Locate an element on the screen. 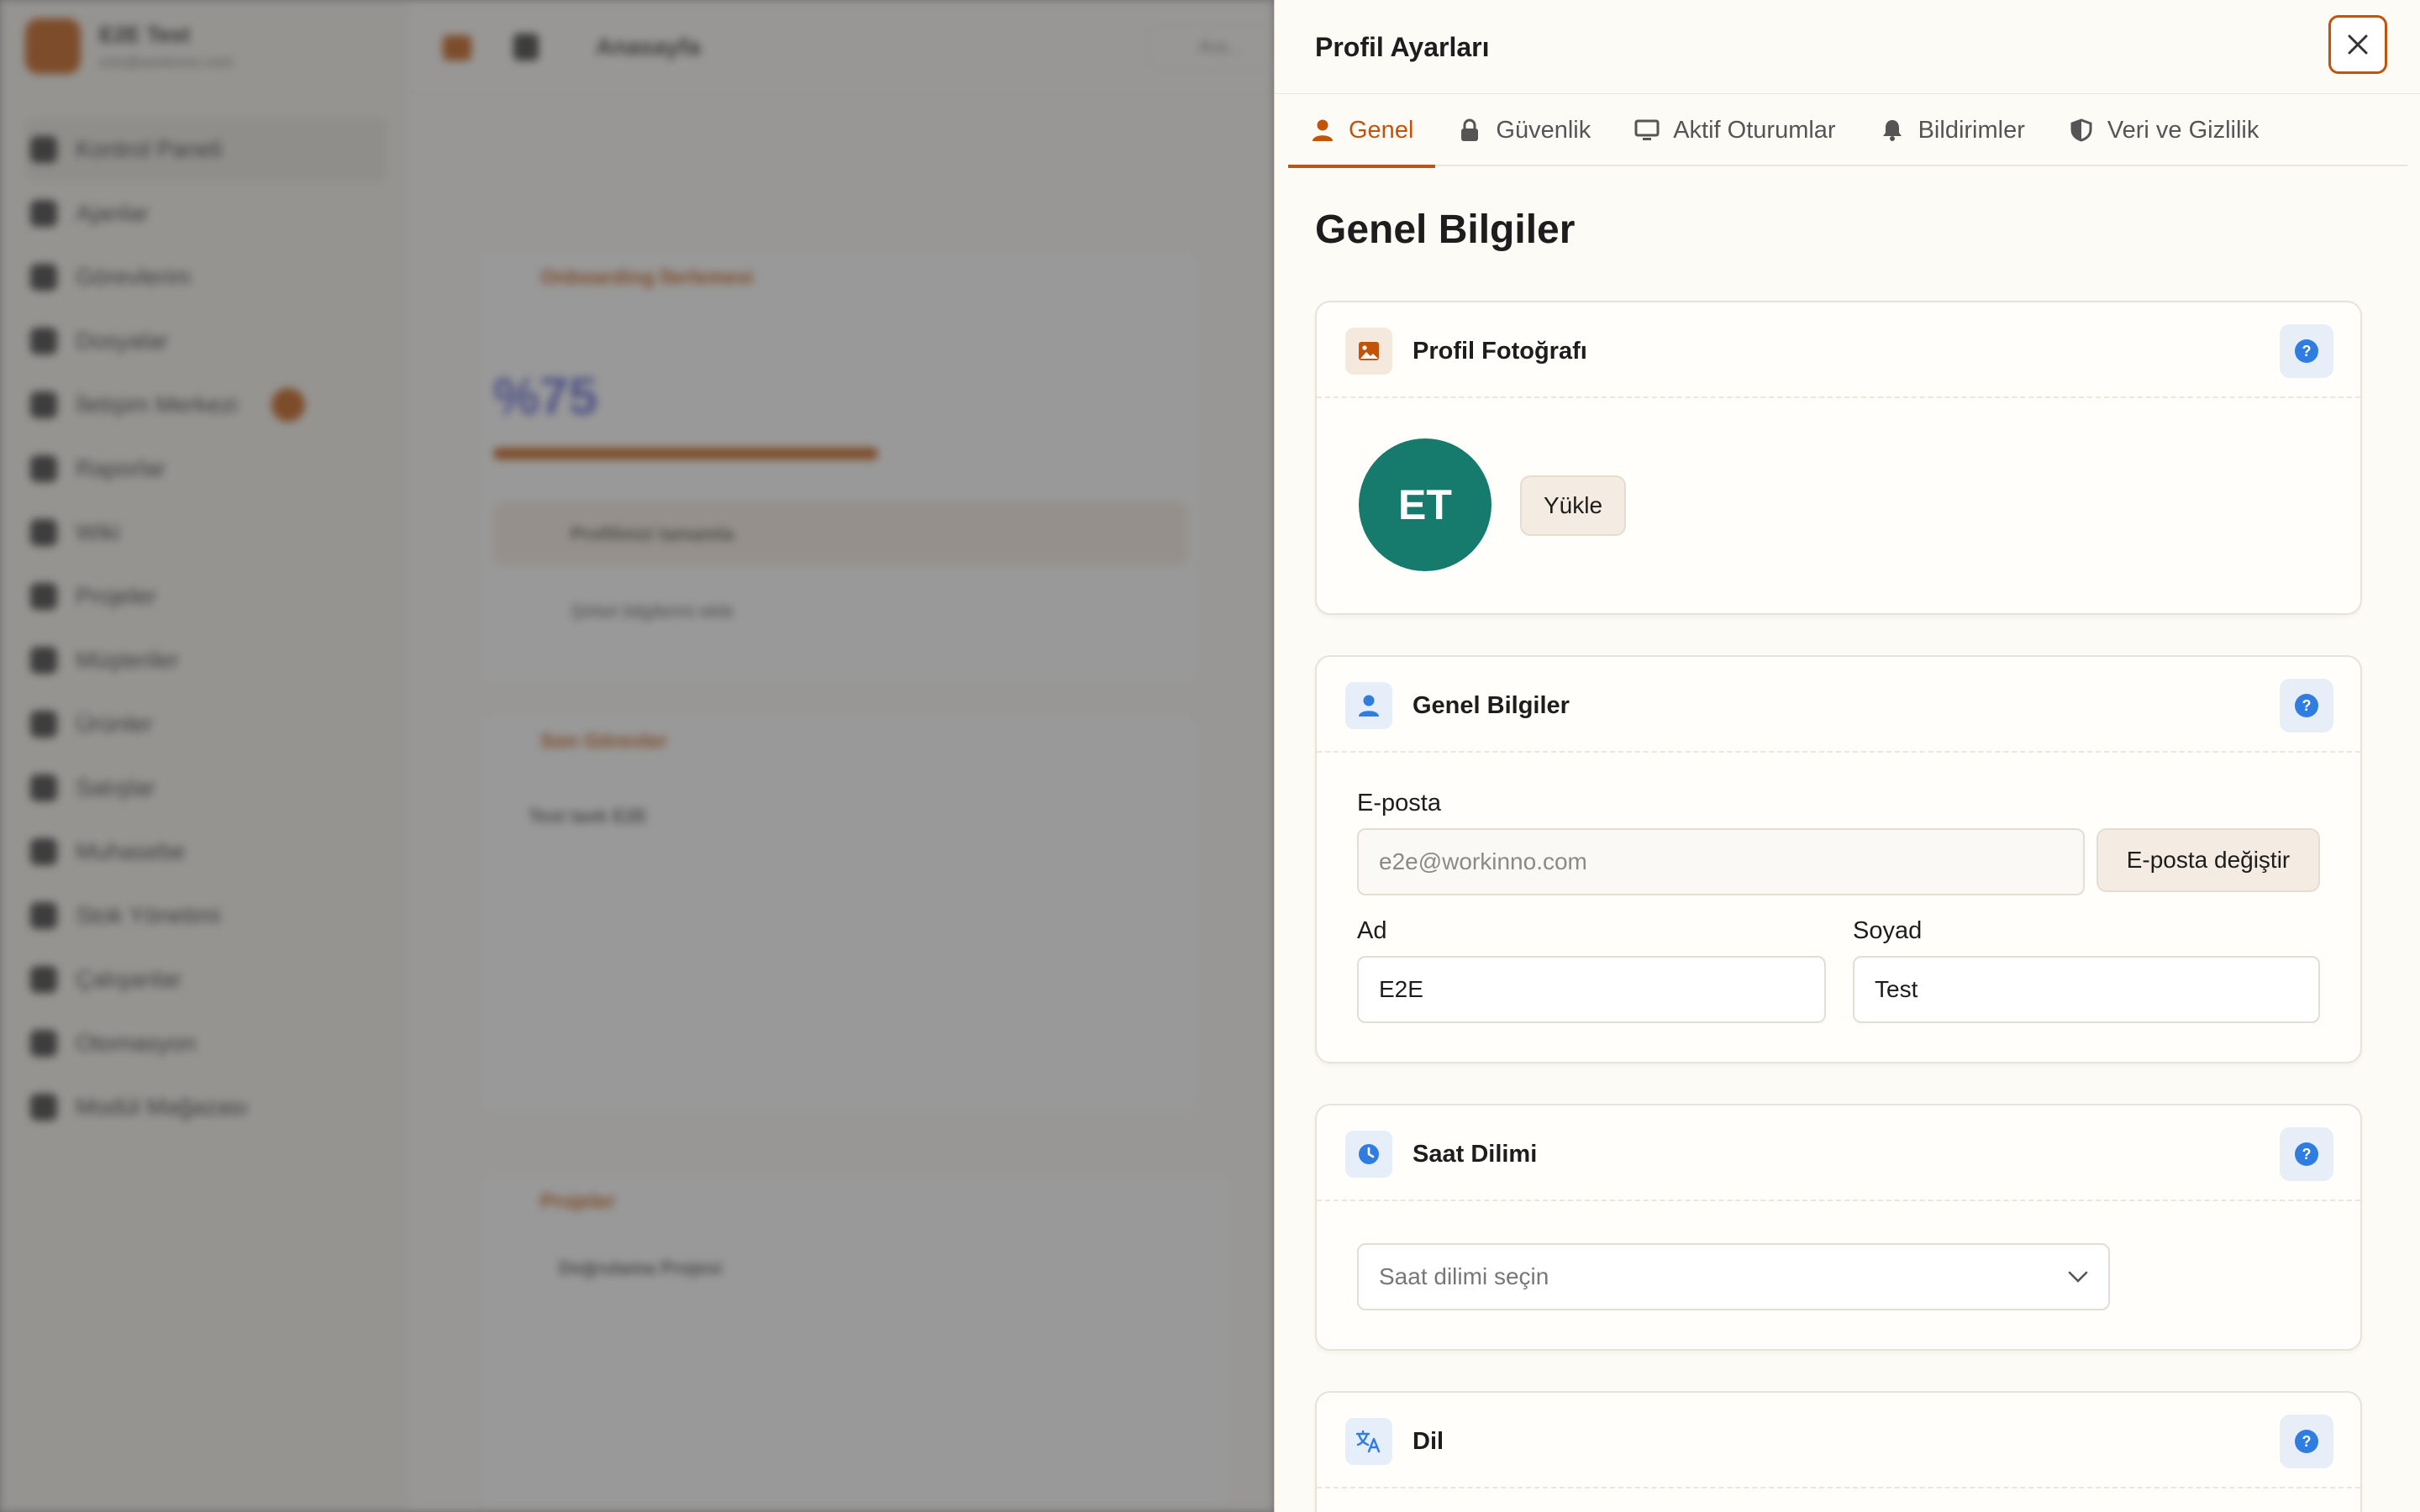  bg-nav-label: Dosyalar is located at coordinates (123, 341).